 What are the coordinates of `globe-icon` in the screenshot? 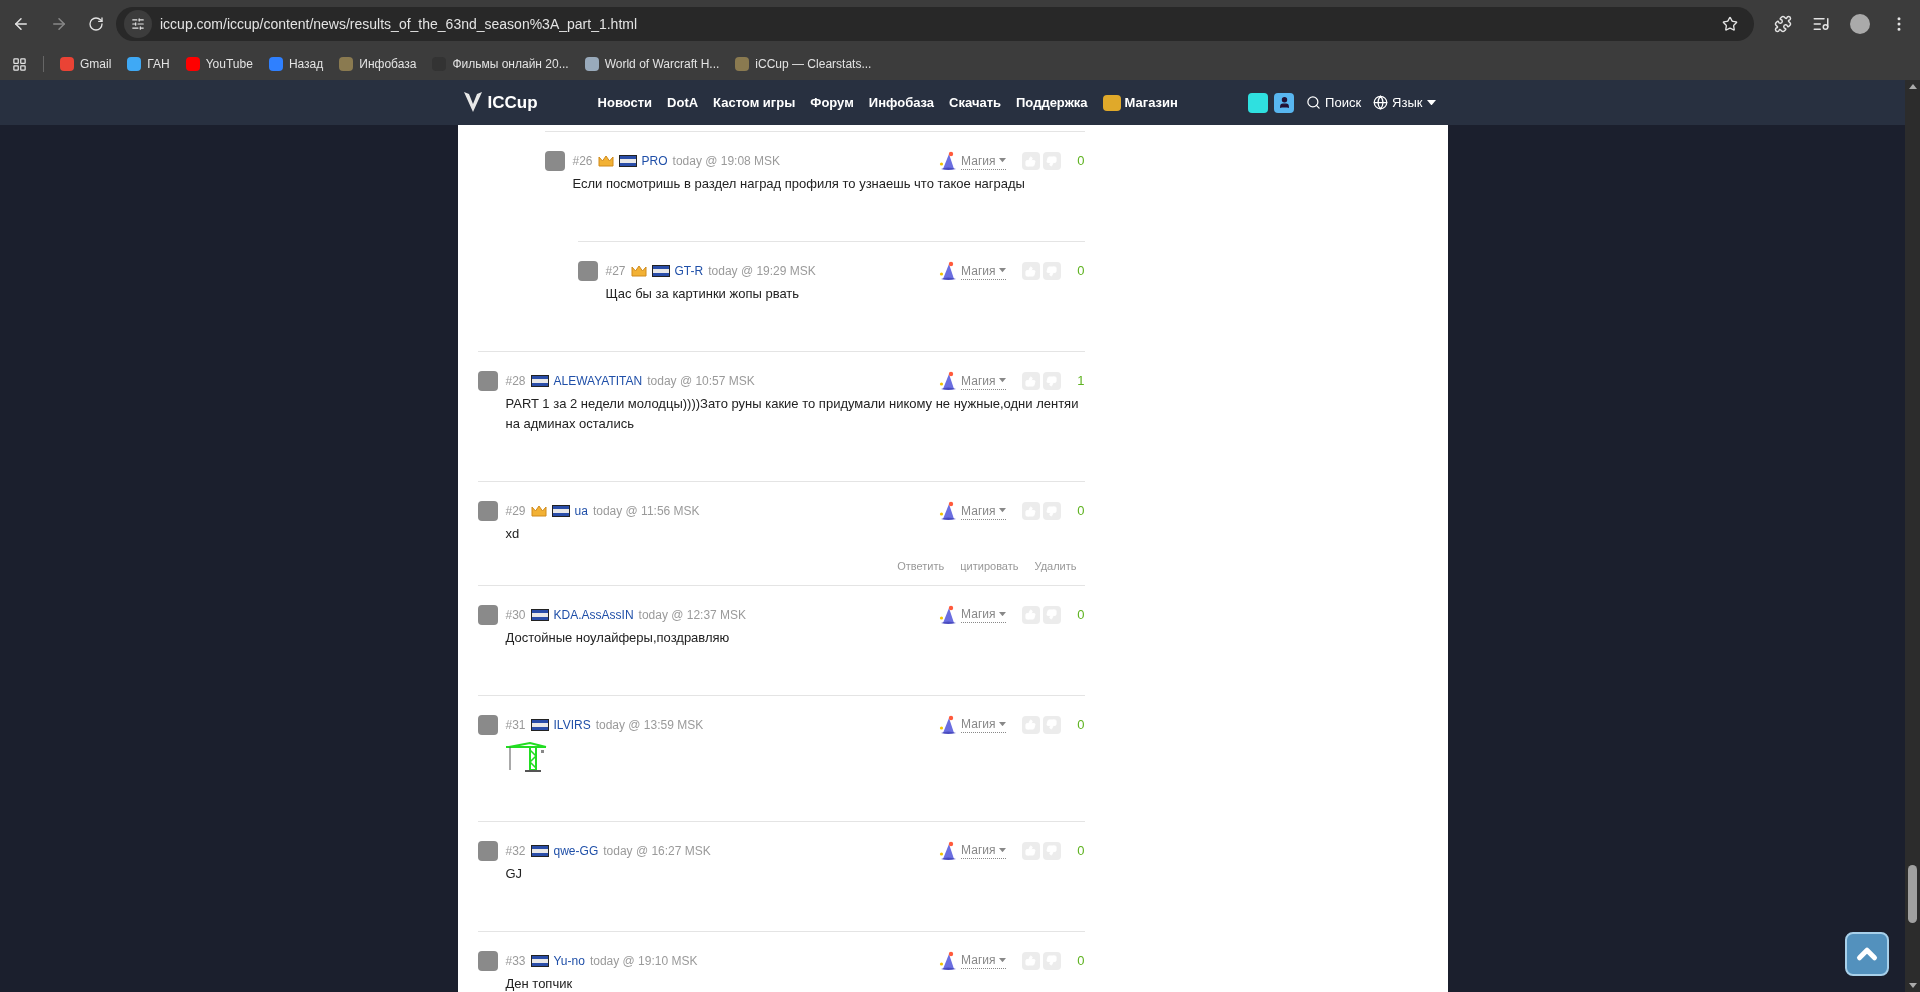 It's located at (1381, 102).